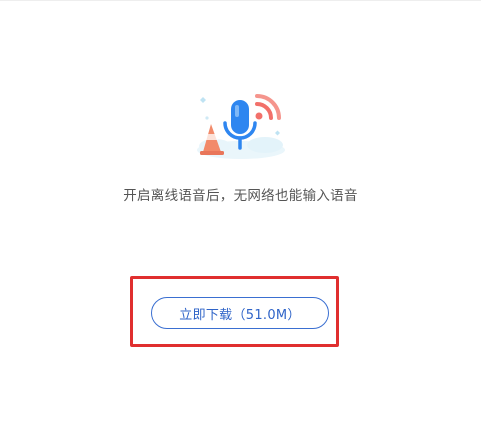 This screenshot has width=481, height=427. I want to click on offline-voice-illustration, so click(240, 127).